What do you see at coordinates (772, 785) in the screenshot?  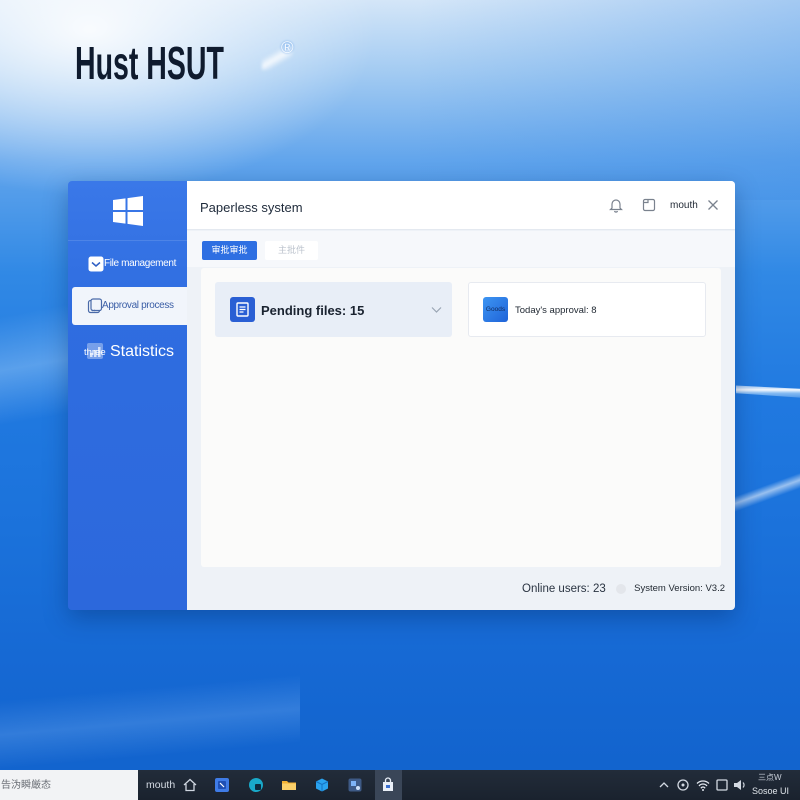 I see `taskbar-clock: 三点W Sosoe UI` at bounding box center [772, 785].